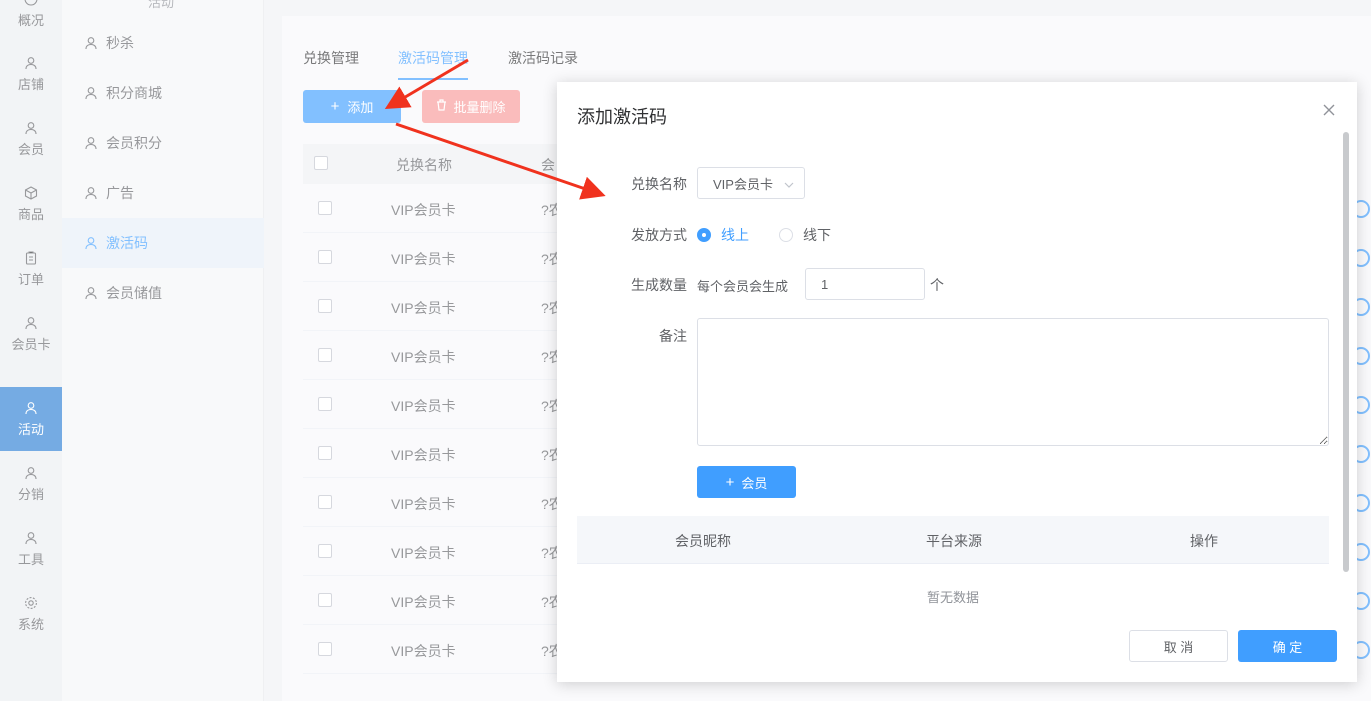  What do you see at coordinates (730, 482) in the screenshot?
I see `plus-icon: +` at bounding box center [730, 482].